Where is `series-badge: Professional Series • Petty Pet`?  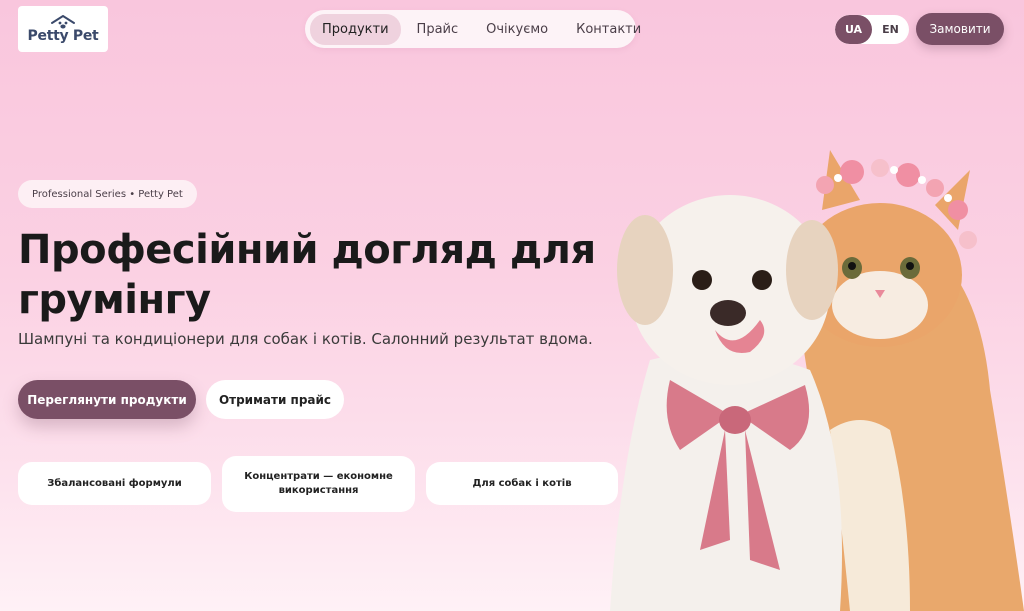 series-badge: Professional Series • Petty Pet is located at coordinates (107, 194).